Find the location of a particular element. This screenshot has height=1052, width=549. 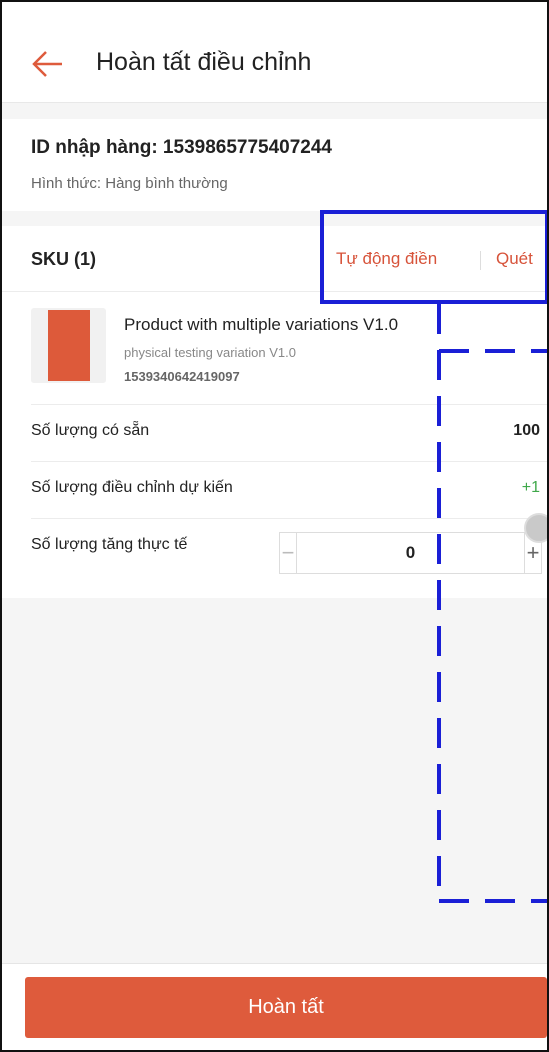

sku-title: SKU (1) is located at coordinates (64, 259).